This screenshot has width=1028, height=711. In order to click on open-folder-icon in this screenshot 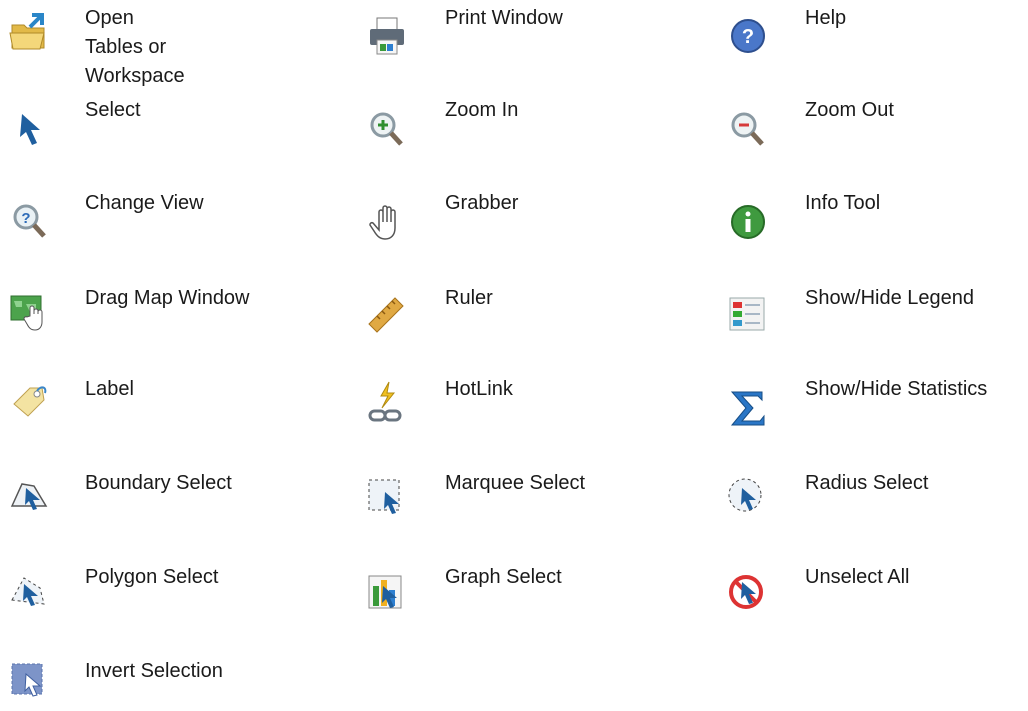, I will do `click(30, 33)`.